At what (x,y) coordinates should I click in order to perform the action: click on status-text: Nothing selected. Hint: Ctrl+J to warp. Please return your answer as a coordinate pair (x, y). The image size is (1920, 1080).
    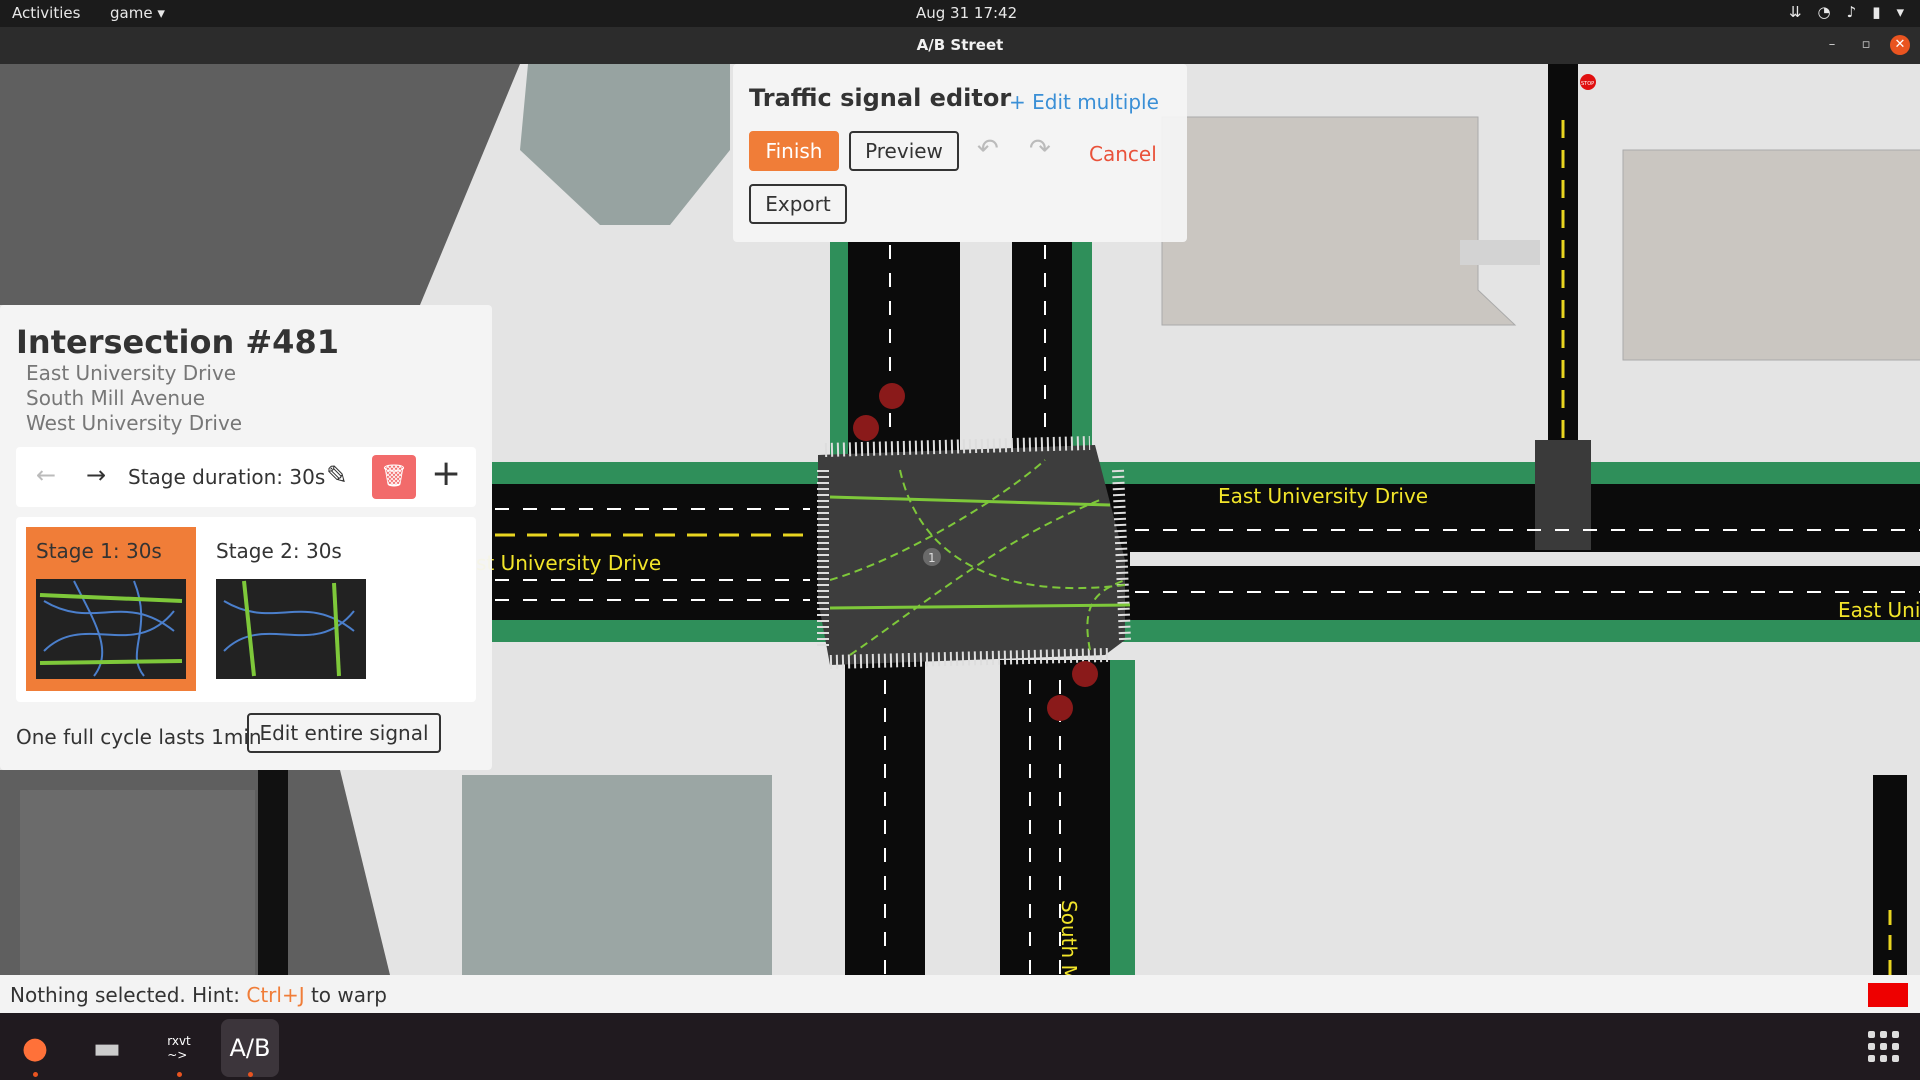
    Looking at the image, I should click on (198, 995).